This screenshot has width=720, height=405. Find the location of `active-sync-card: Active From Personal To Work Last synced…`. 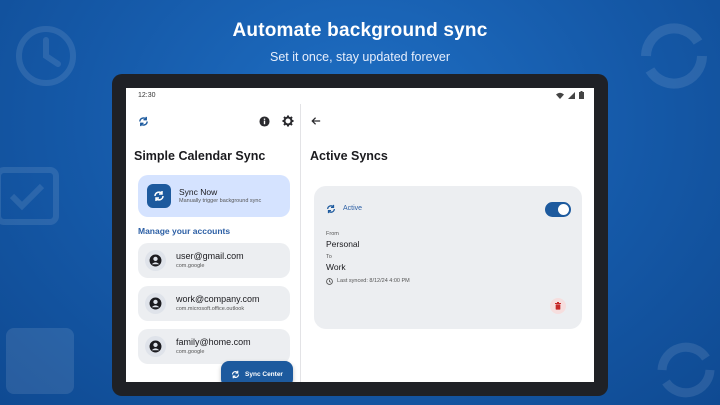

active-sync-card: Active From Personal To Work Last synced… is located at coordinates (448, 257).